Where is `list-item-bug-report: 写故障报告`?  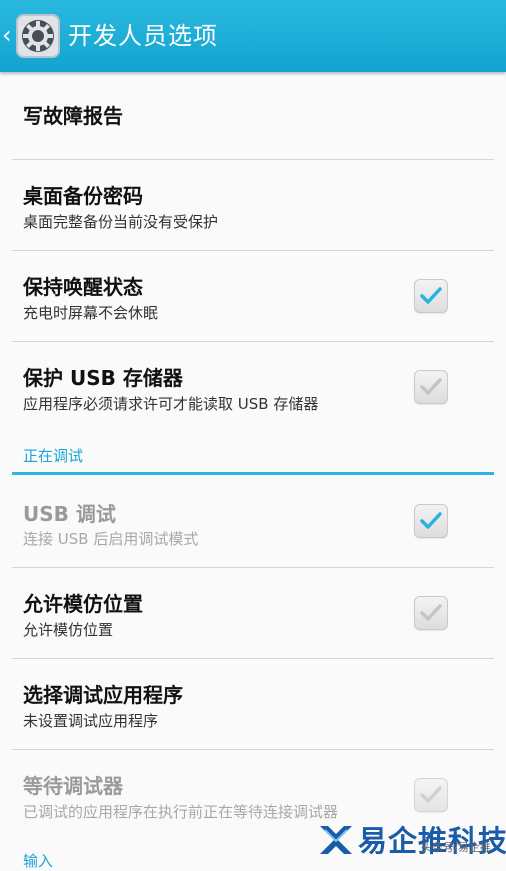 list-item-bug-report: 写故障报告 is located at coordinates (253, 116).